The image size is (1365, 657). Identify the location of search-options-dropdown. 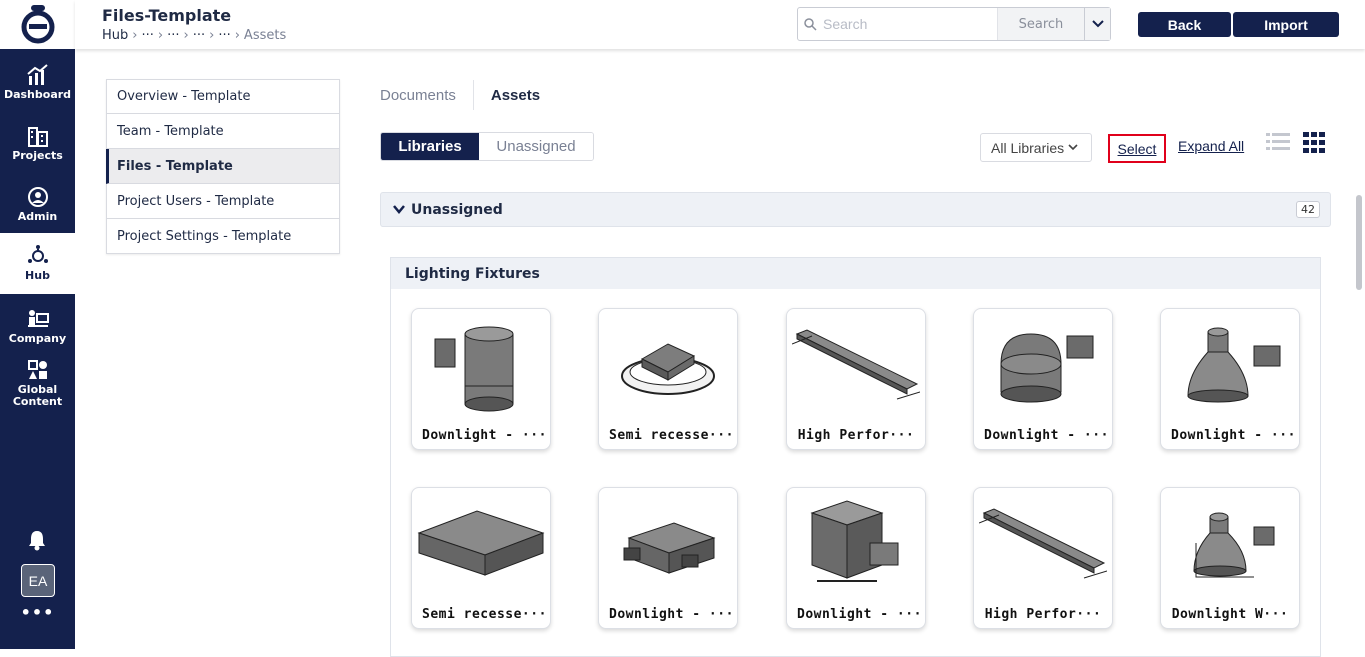
(1097, 24).